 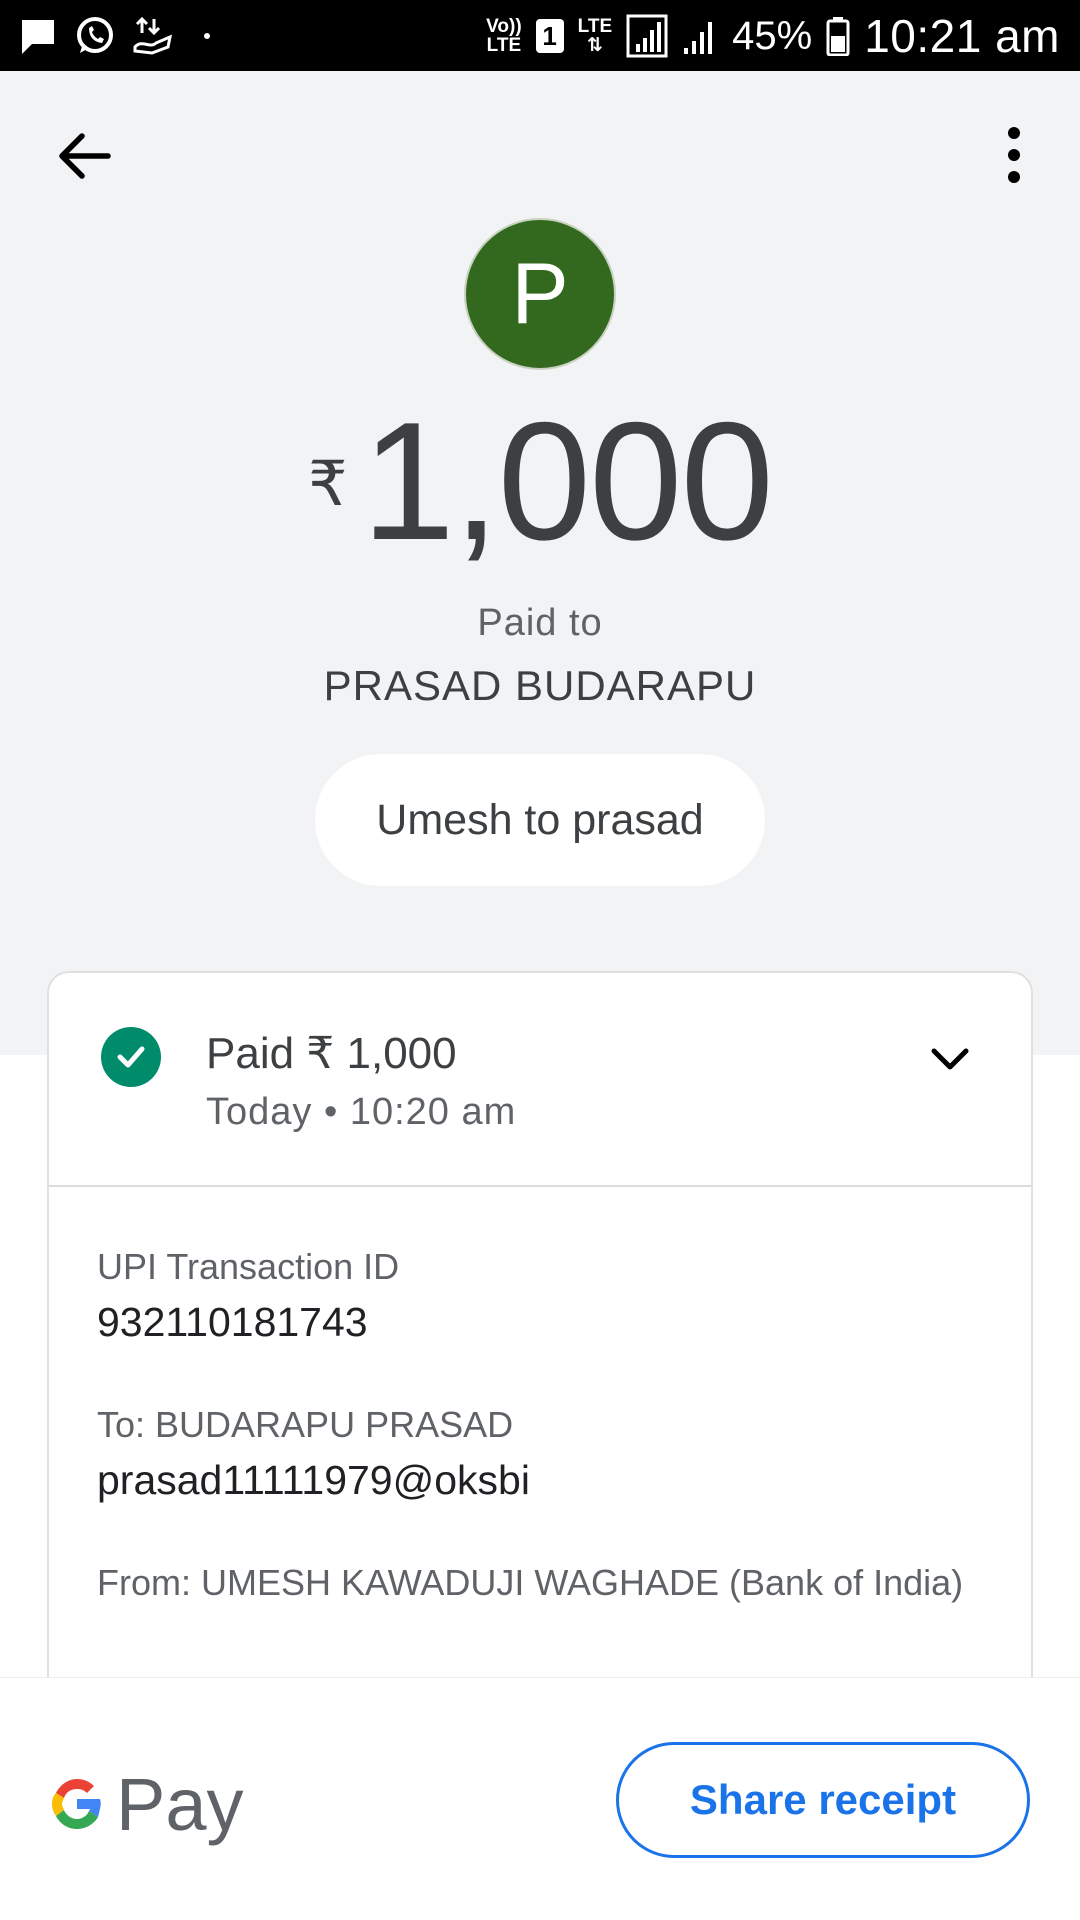 I want to click on more-vert-icon, so click(x=1014, y=155).